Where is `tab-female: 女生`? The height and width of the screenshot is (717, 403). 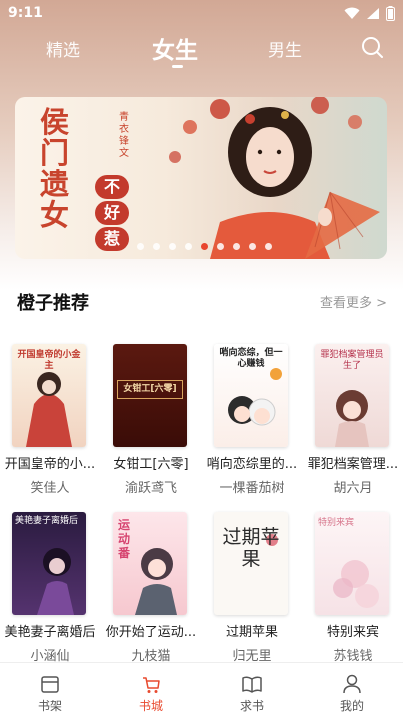
tab-female: 女生 is located at coordinates (175, 48).